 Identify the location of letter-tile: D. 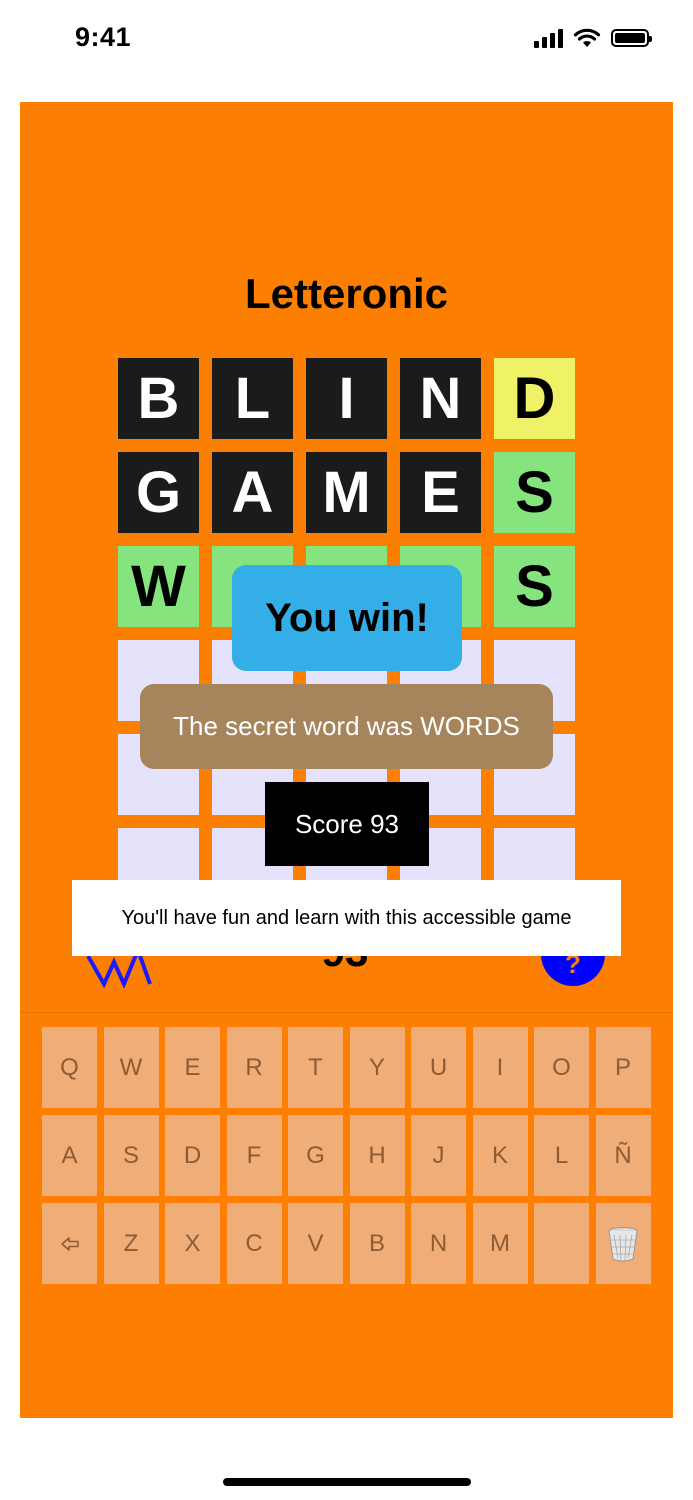
(534, 398).